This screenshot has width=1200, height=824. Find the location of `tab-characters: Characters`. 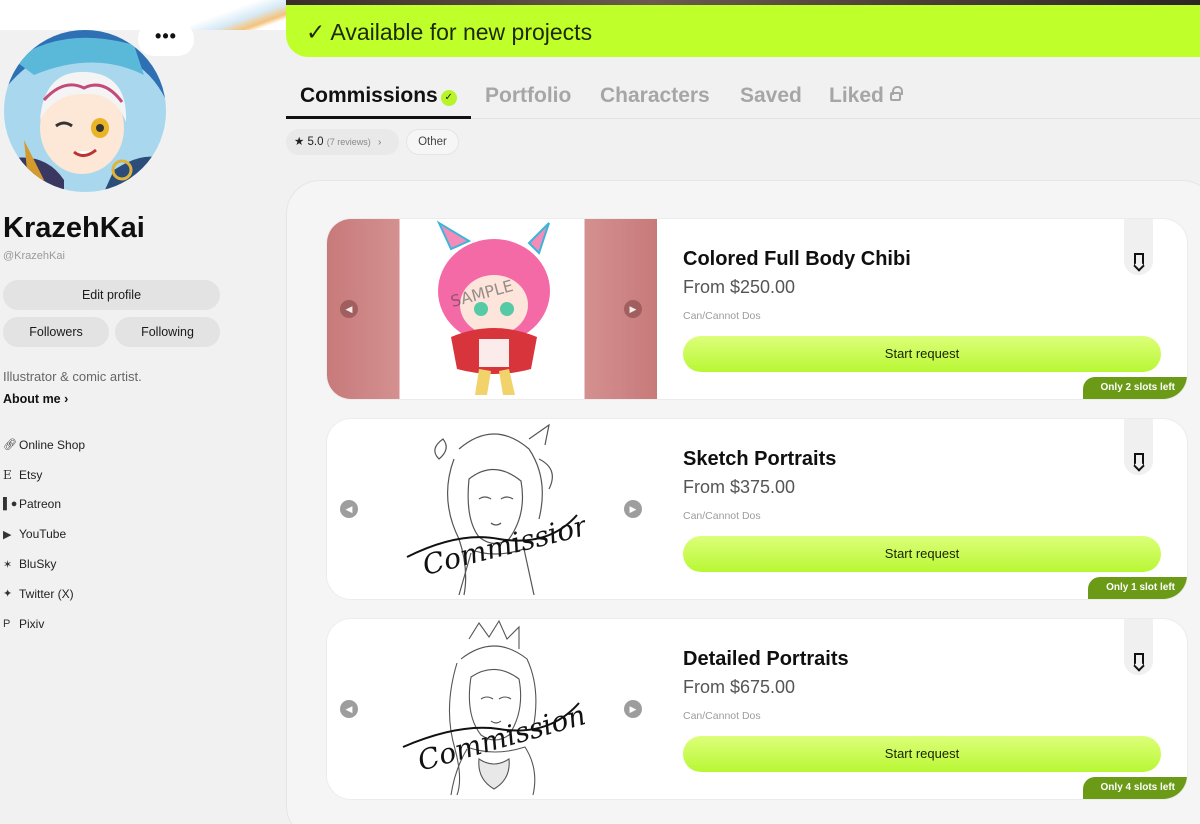

tab-characters: Characters is located at coordinates (655, 96).